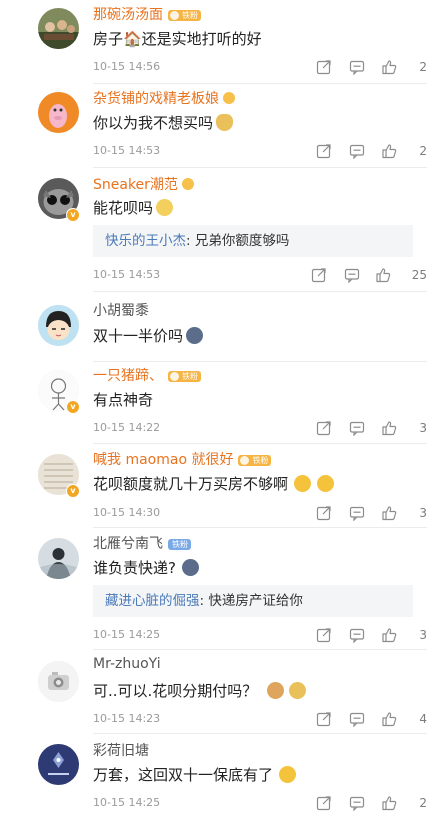  Describe the element at coordinates (73, 215) in the screenshot. I see `verified-badge-icon: v` at that location.